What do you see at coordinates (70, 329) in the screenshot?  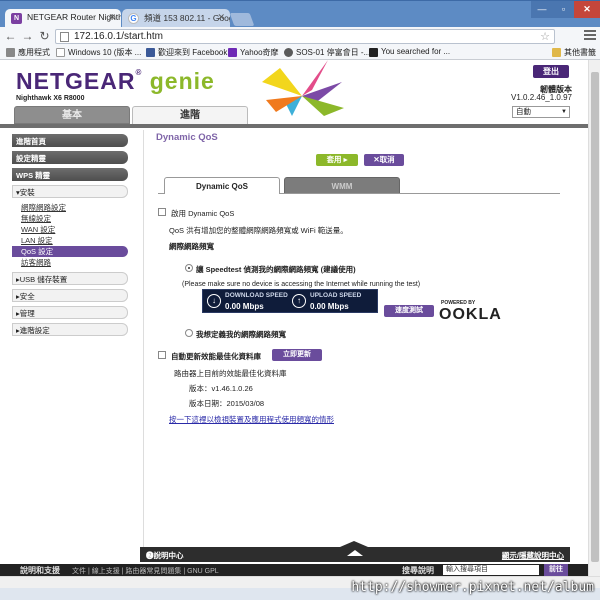 I see `sidebar-group-advanced-setup: ▸進階設定` at bounding box center [70, 329].